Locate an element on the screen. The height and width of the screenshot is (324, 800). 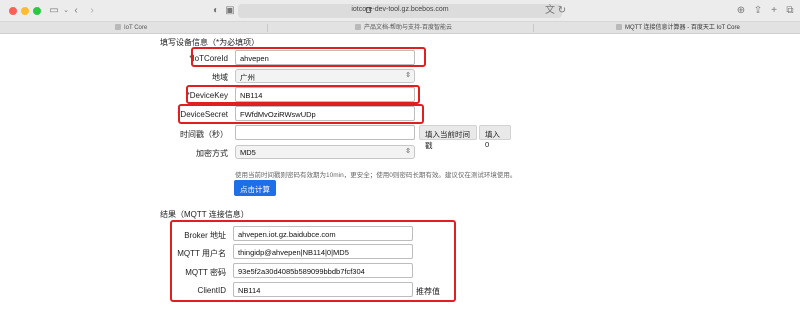
tab-label: IoT Core is located at coordinates (136, 28).